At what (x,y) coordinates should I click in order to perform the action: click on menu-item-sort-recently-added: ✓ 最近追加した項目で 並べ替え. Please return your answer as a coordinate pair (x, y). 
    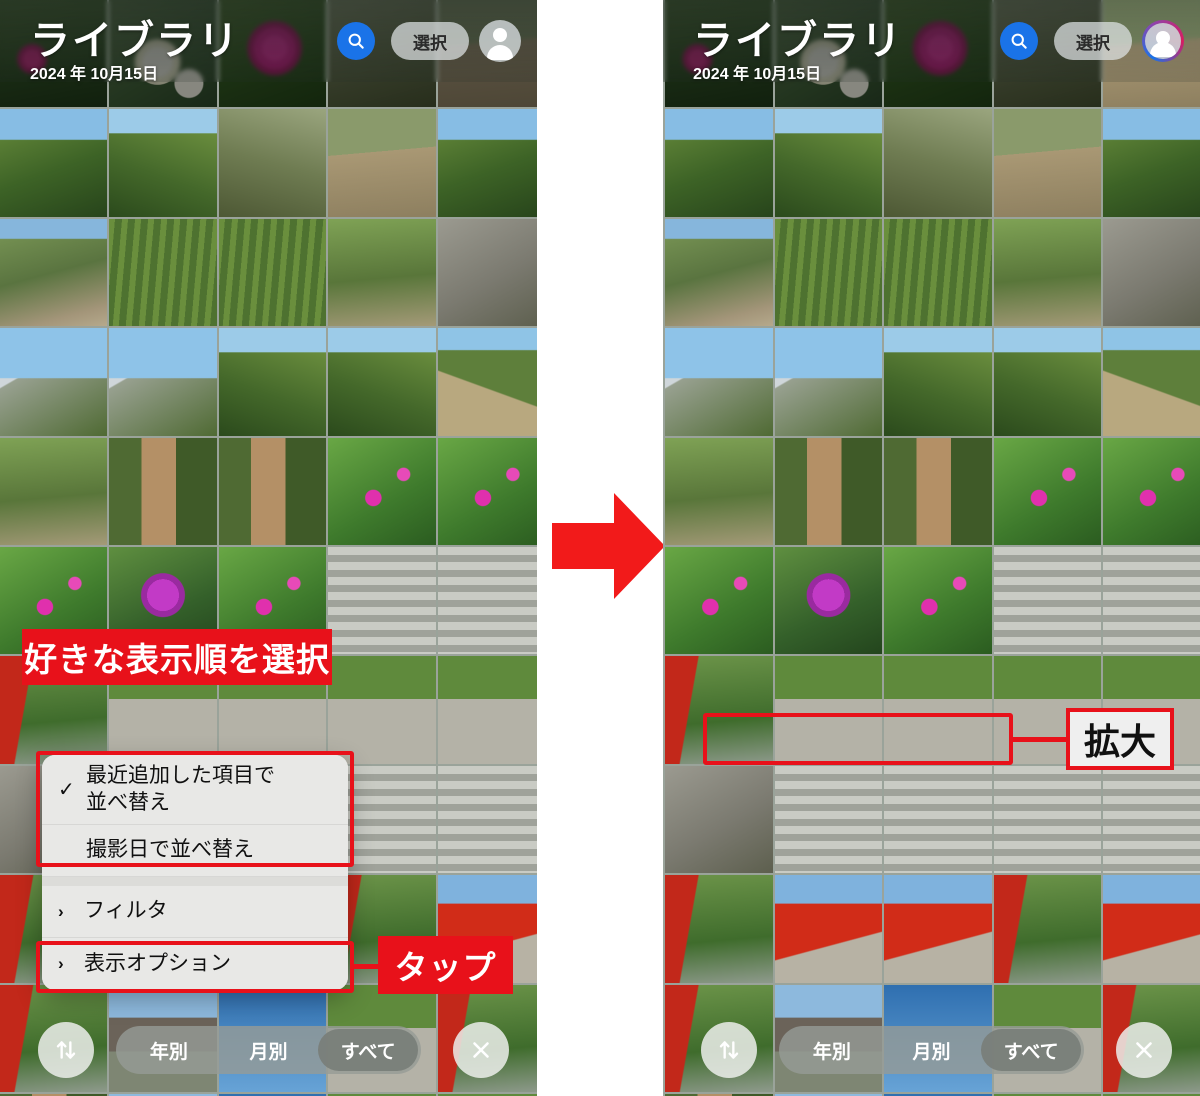
    Looking at the image, I should click on (195, 790).